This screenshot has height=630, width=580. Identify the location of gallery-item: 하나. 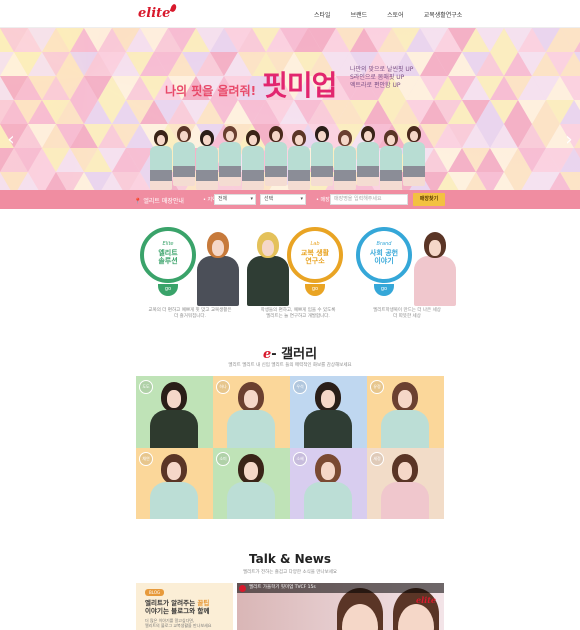
(251, 412).